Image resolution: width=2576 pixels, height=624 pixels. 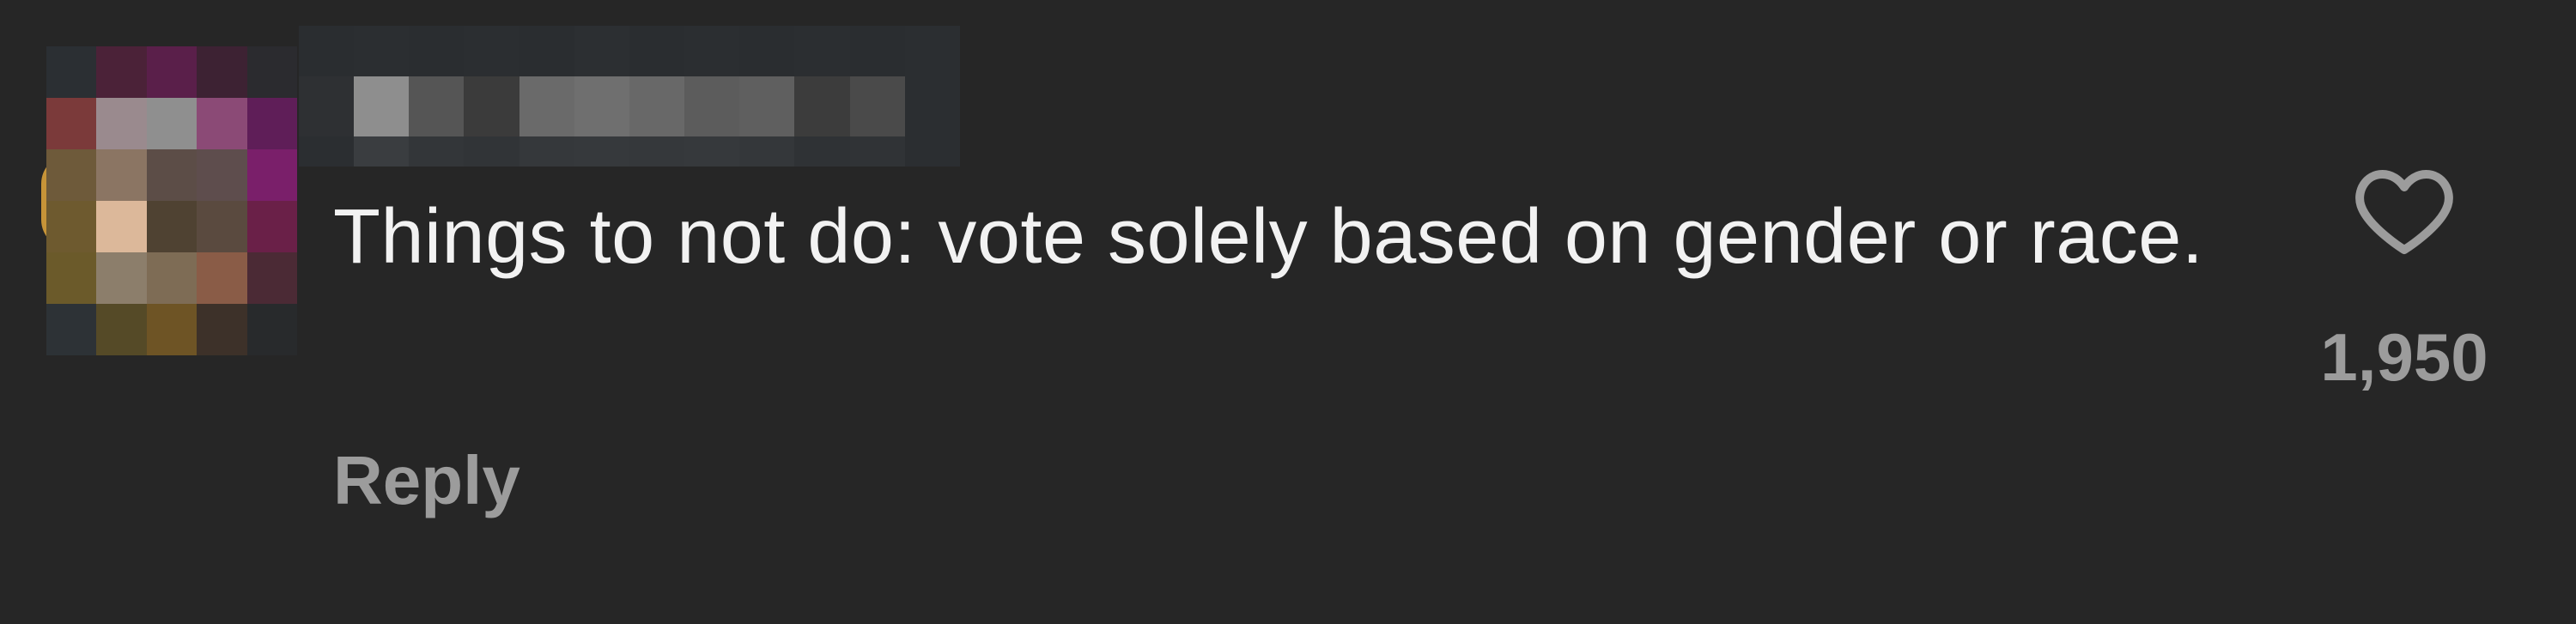 I want to click on heart-outline-icon, so click(x=2405, y=210).